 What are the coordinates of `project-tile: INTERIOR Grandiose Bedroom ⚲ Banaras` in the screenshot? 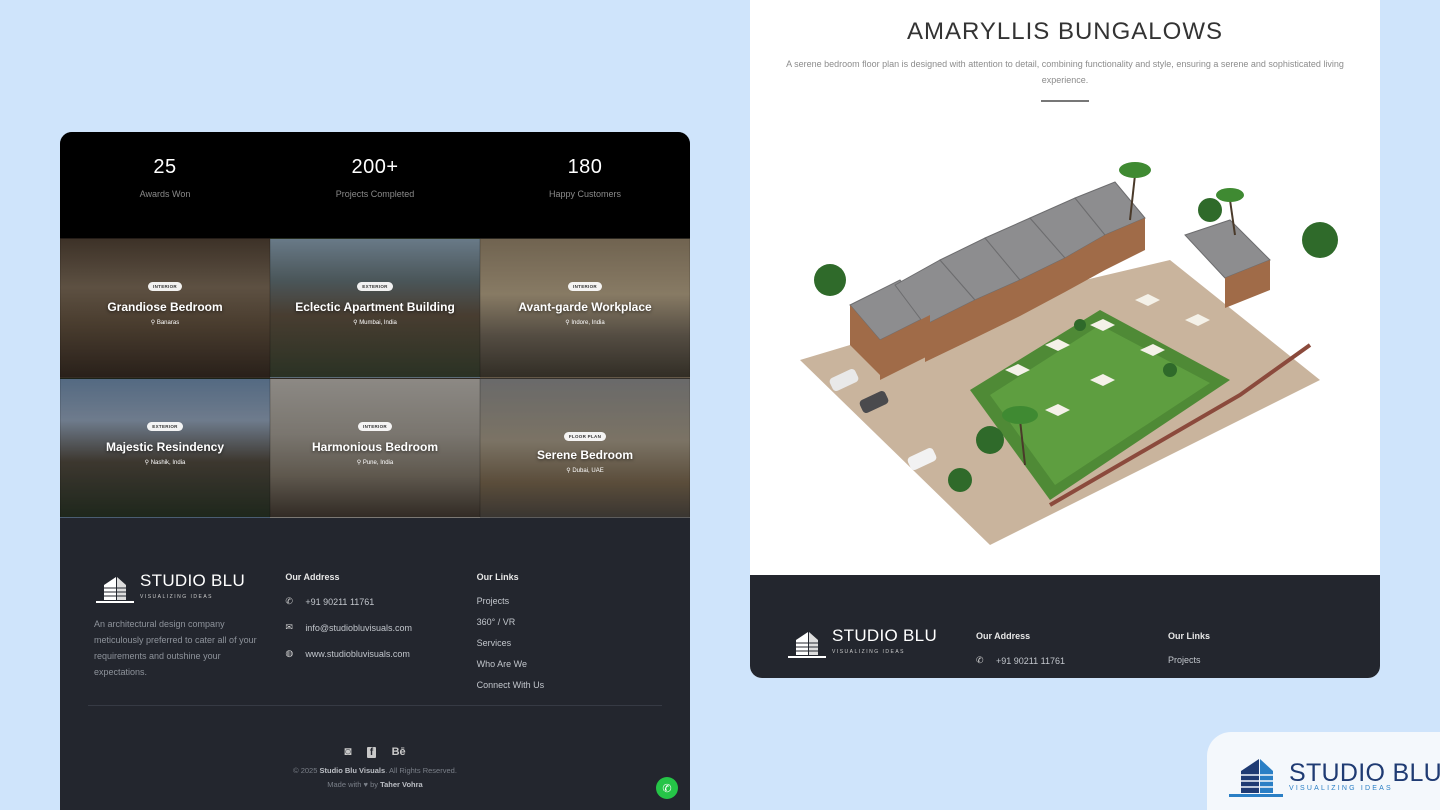 It's located at (165, 308).